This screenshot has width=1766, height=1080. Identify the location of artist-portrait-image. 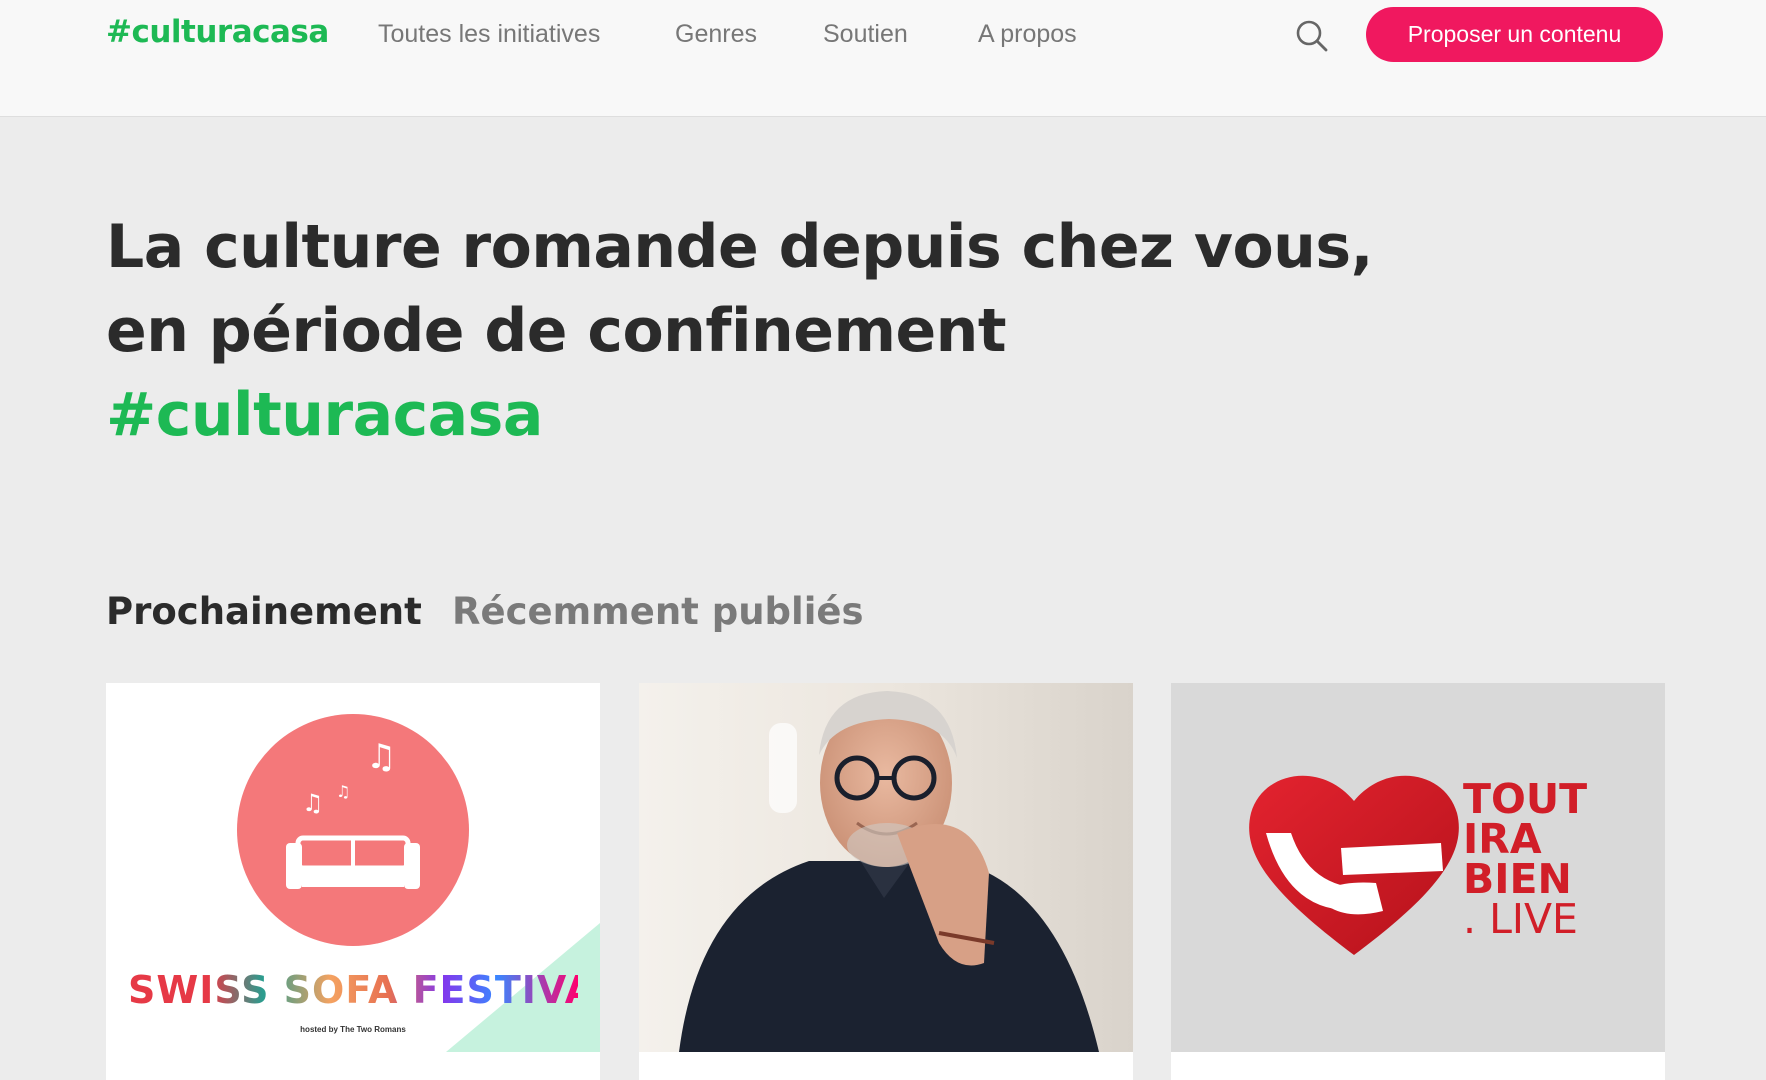
(886, 867).